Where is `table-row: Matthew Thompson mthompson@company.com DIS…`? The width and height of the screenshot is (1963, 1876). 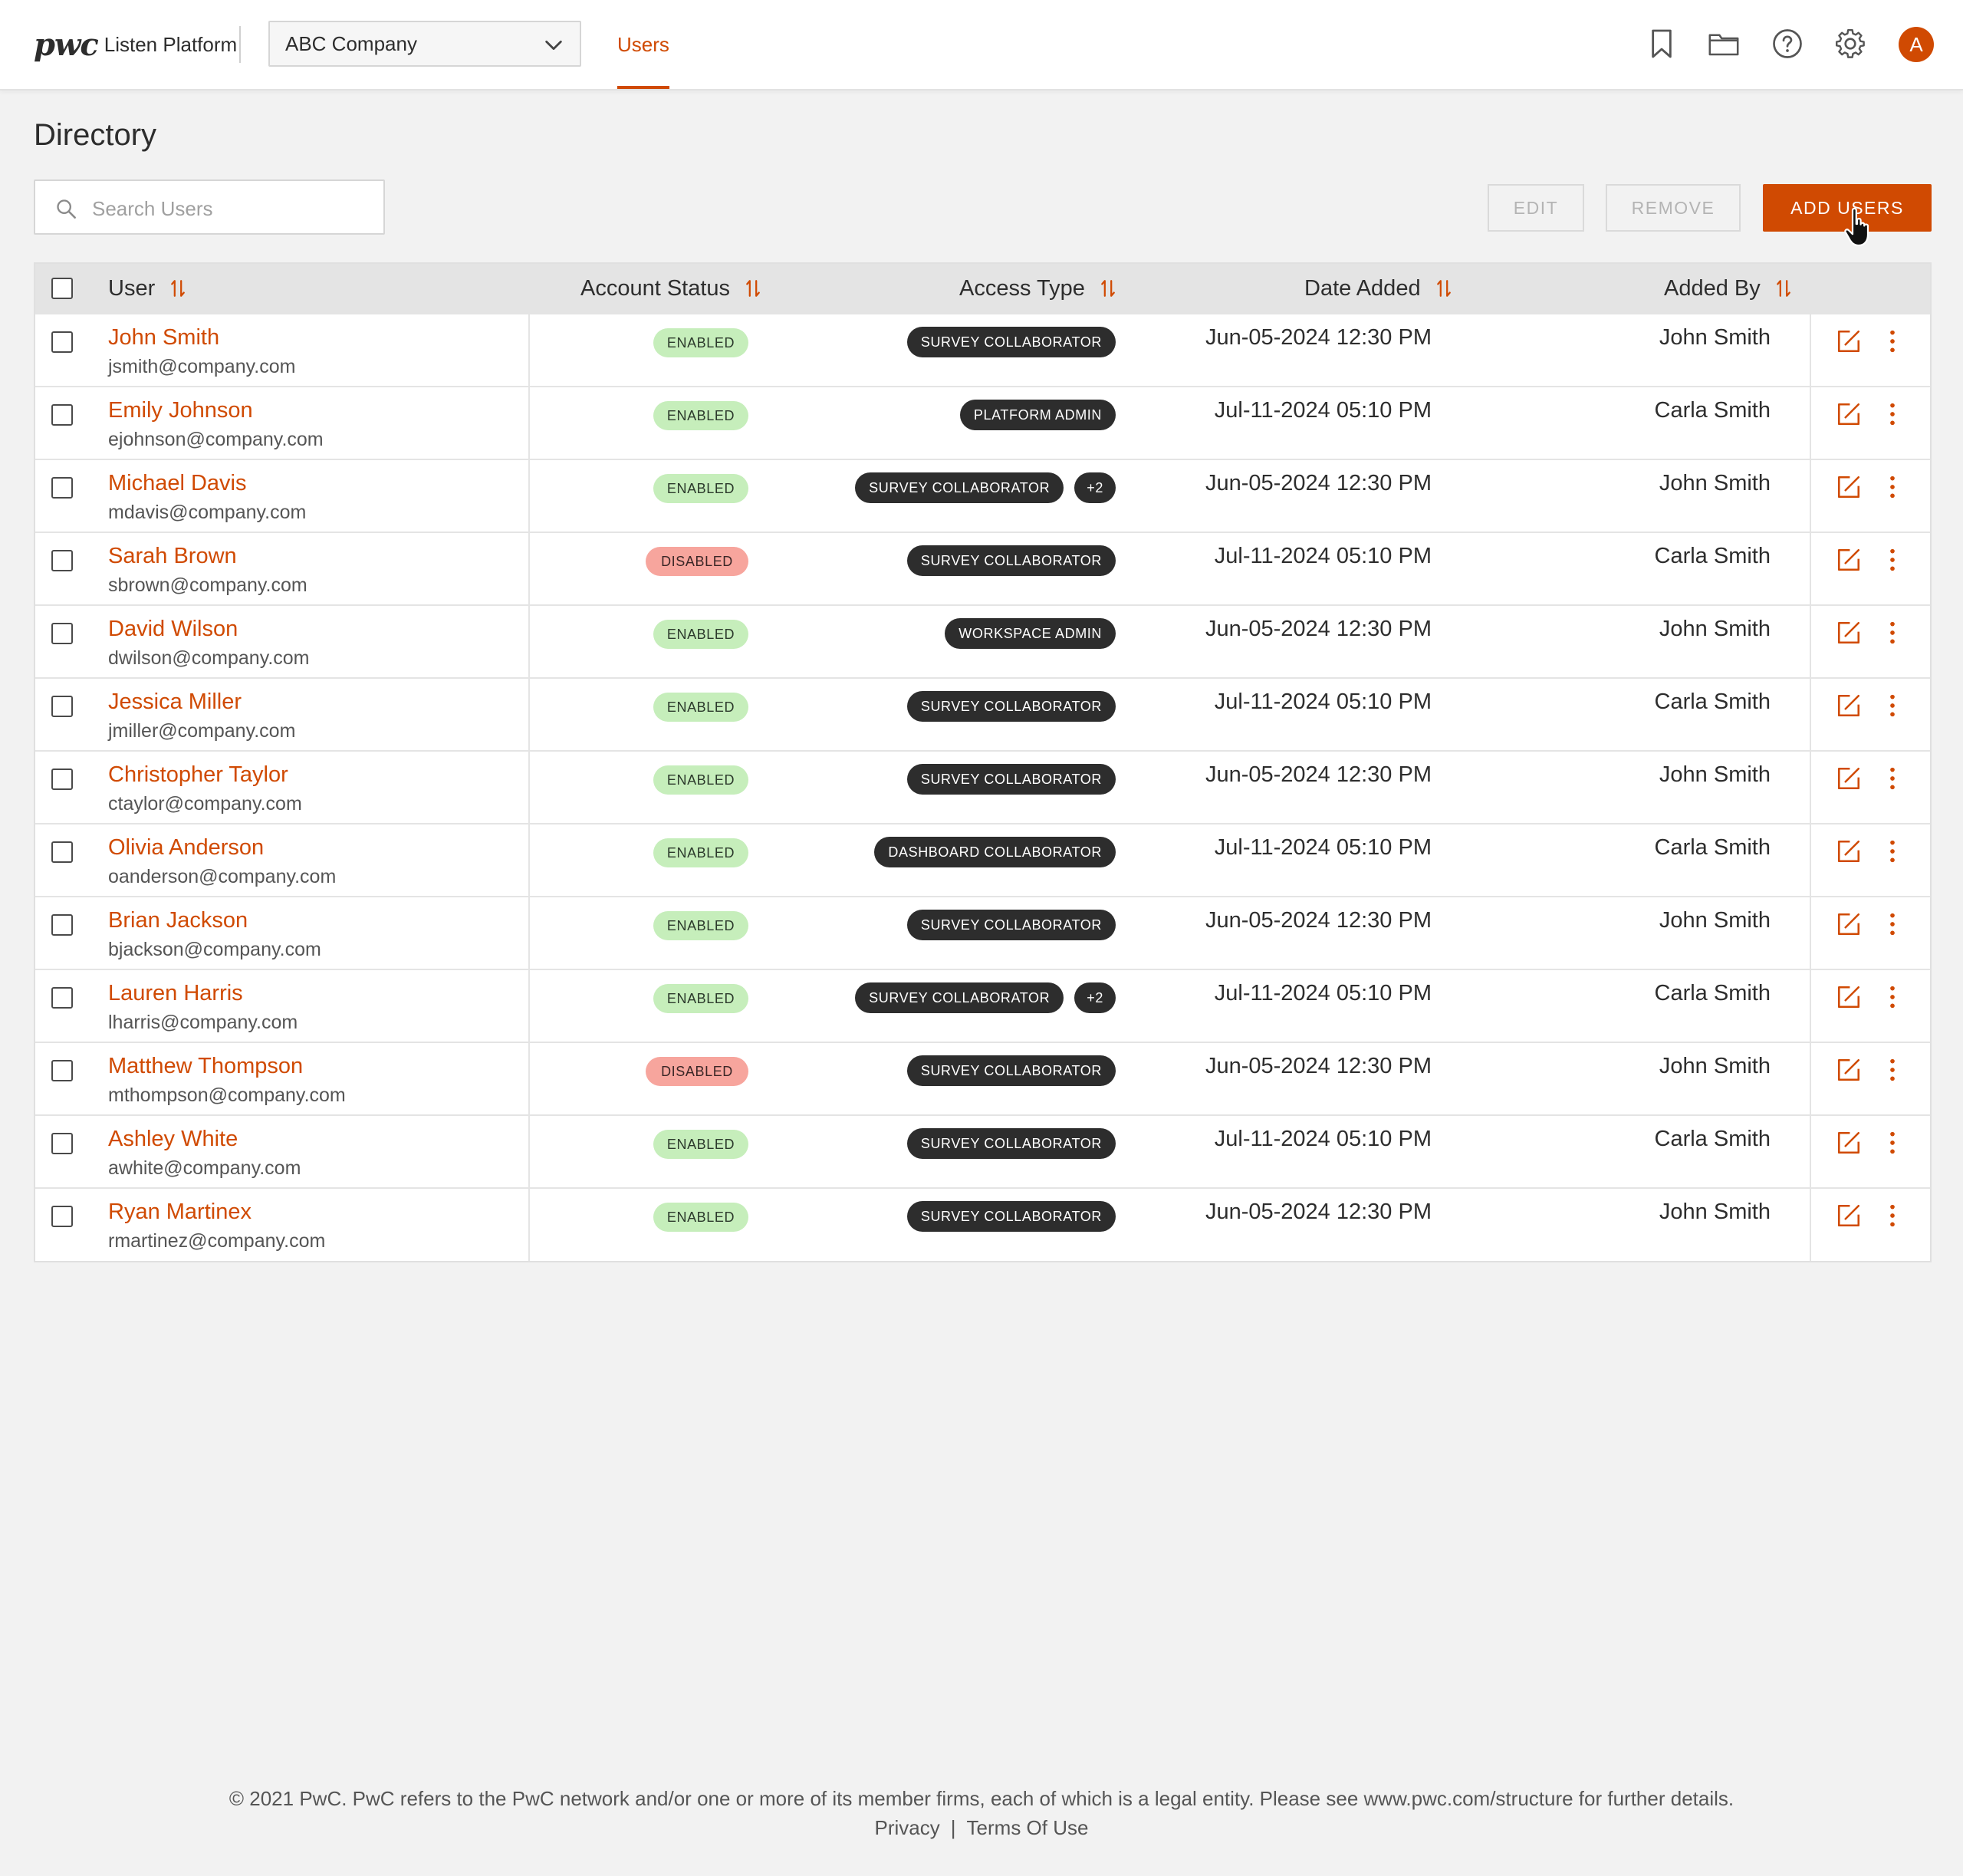 table-row: Matthew Thompson mthompson@company.com DIS… is located at coordinates (982, 1078).